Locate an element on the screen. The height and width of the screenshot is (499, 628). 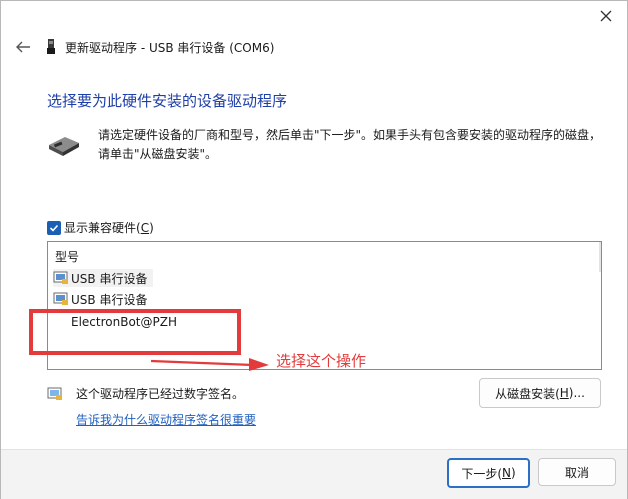
highlight-box is located at coordinates (135, 332).